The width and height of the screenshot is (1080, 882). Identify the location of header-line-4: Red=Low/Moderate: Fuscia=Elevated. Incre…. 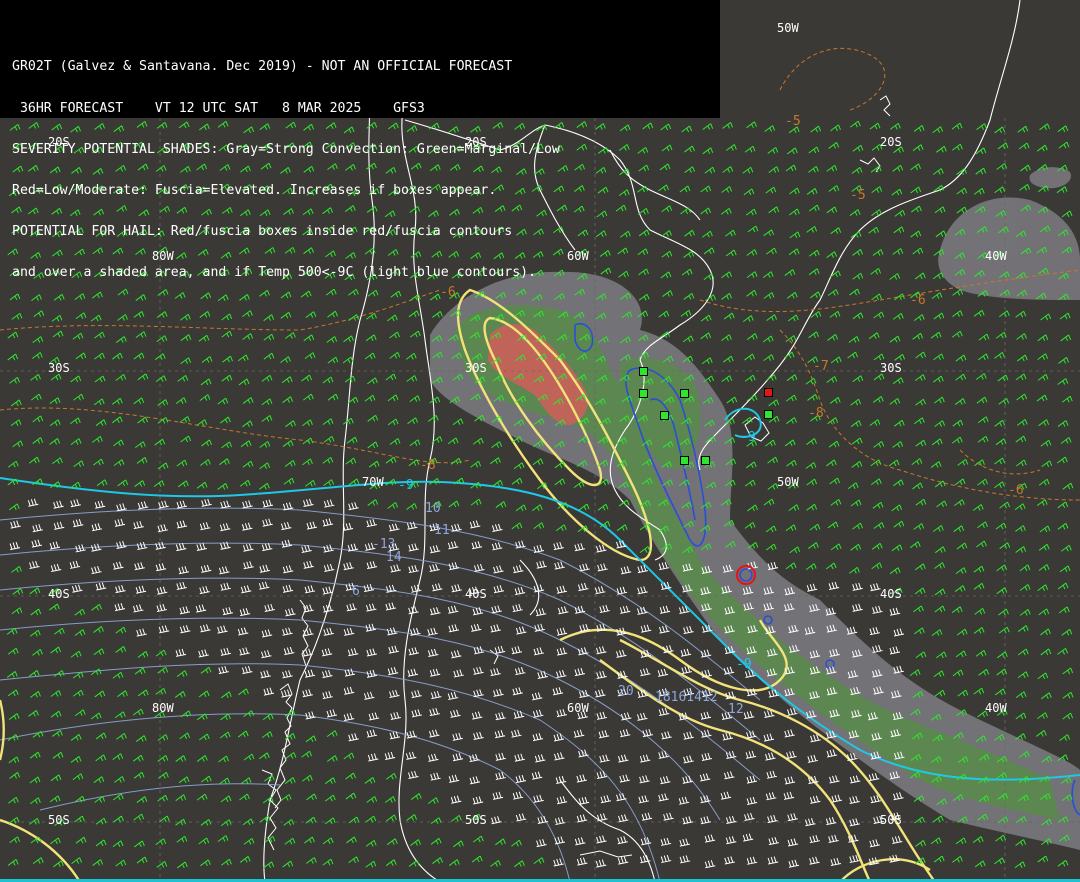
(254, 190).